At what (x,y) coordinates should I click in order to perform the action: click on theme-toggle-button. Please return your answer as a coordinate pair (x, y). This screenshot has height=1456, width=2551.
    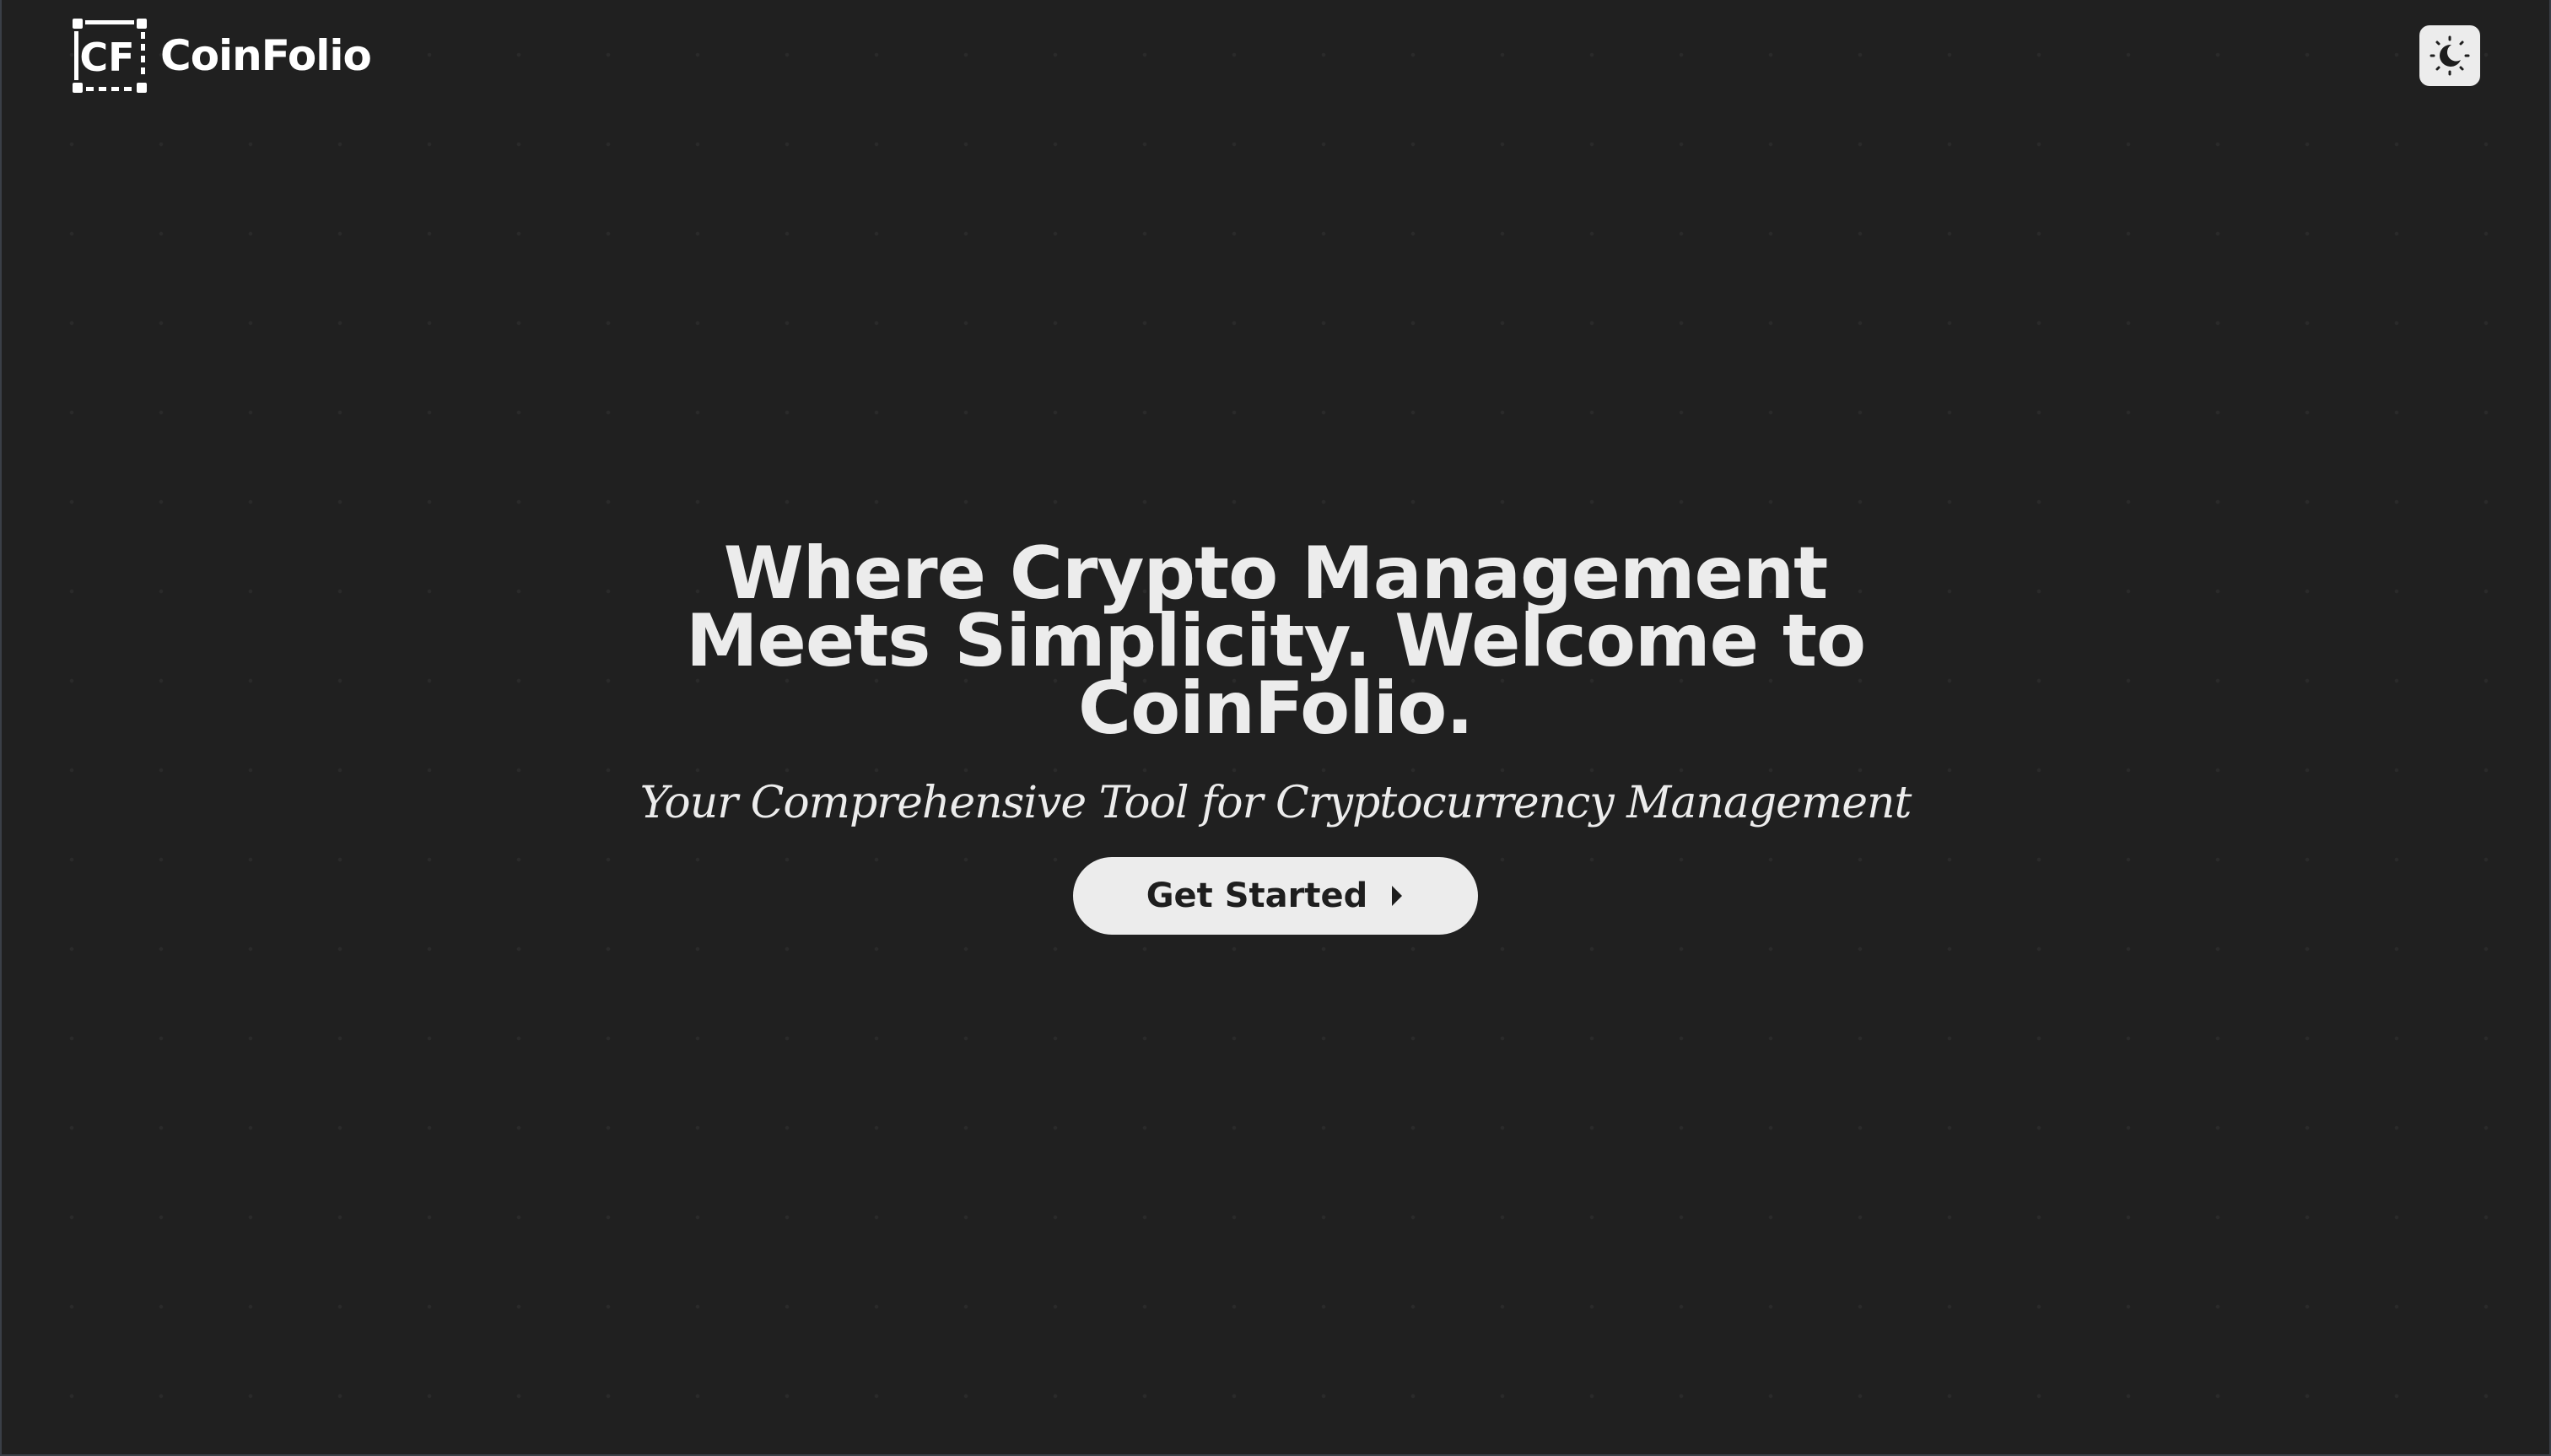
    Looking at the image, I should click on (2449, 56).